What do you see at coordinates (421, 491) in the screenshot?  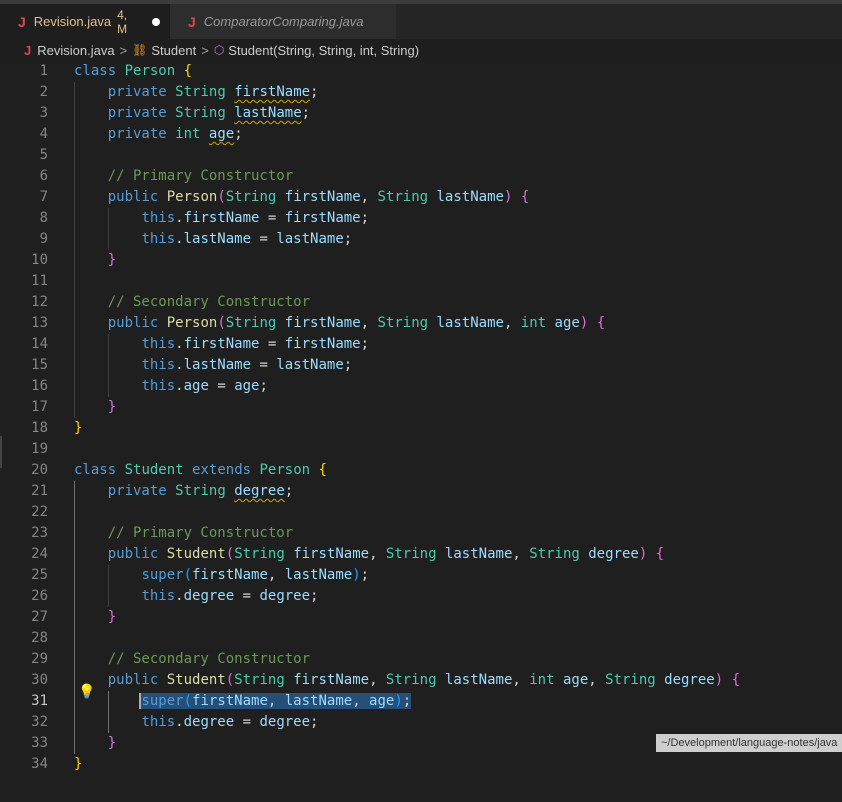 I see `code-line: 21 private String degree;` at bounding box center [421, 491].